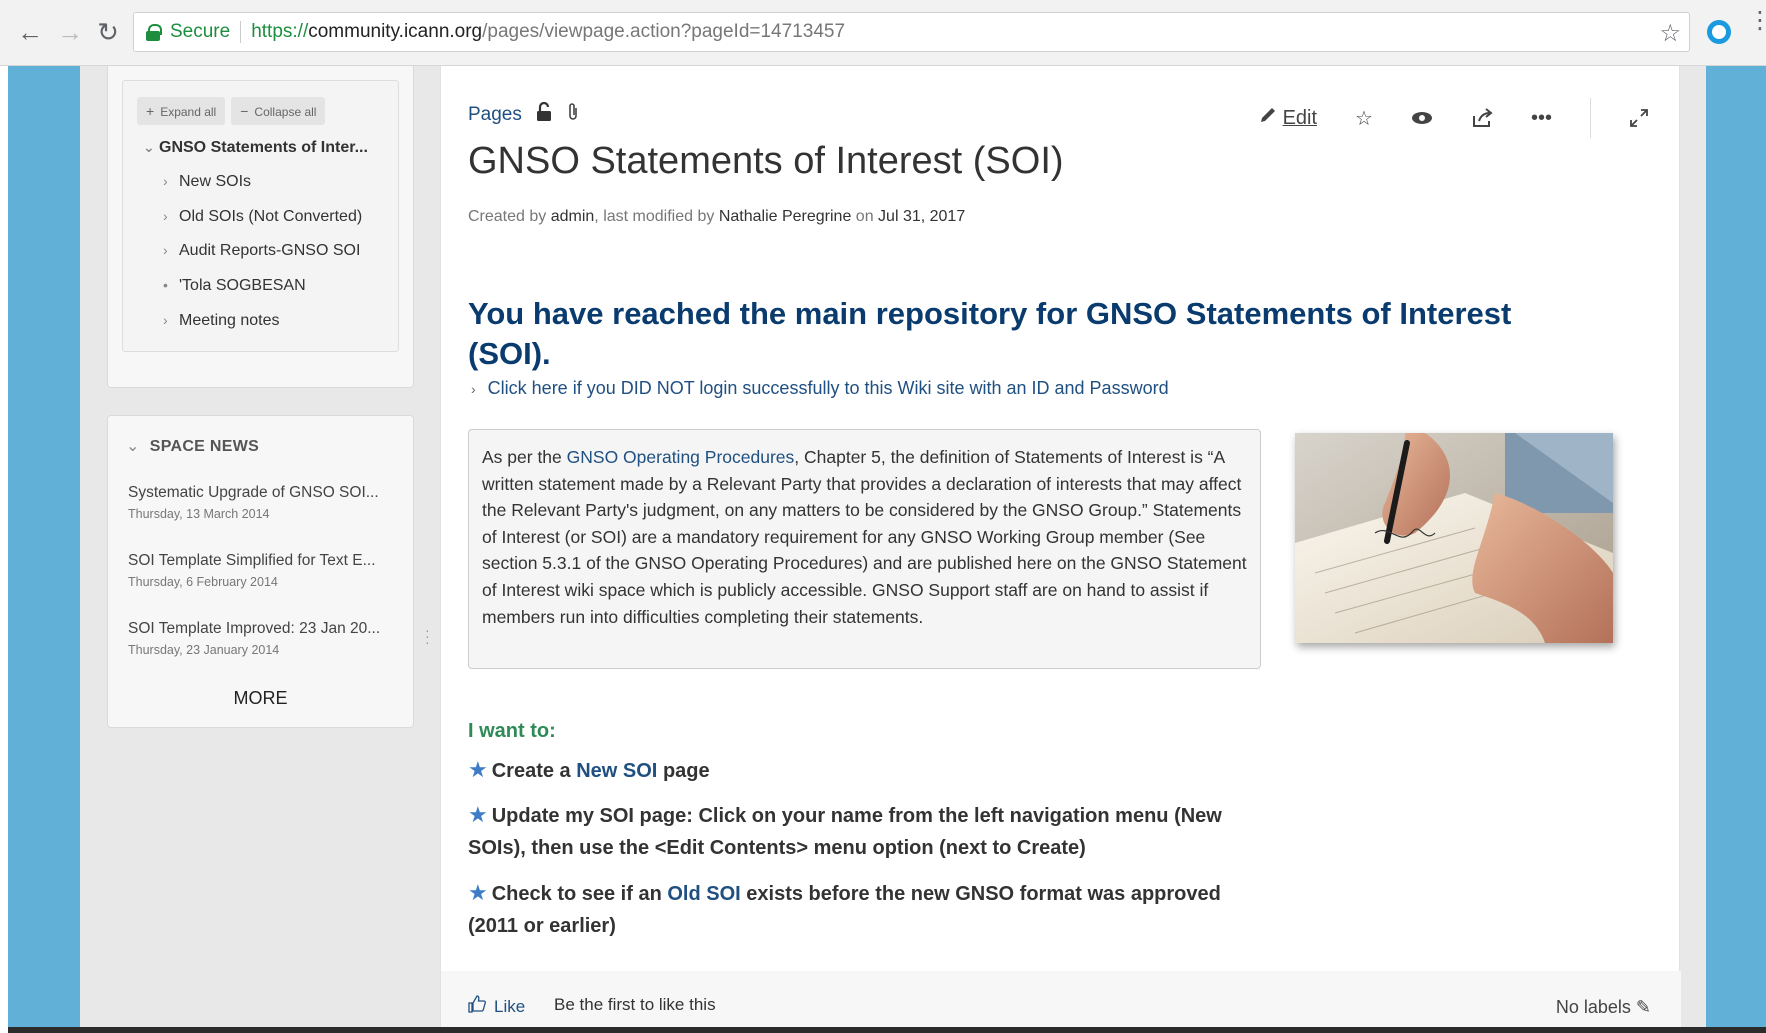 Image resolution: width=1766 pixels, height=1033 pixels. Describe the element at coordinates (242, 285) in the screenshot. I see `tree-item-label: 'Tola SOGBESAN` at that location.